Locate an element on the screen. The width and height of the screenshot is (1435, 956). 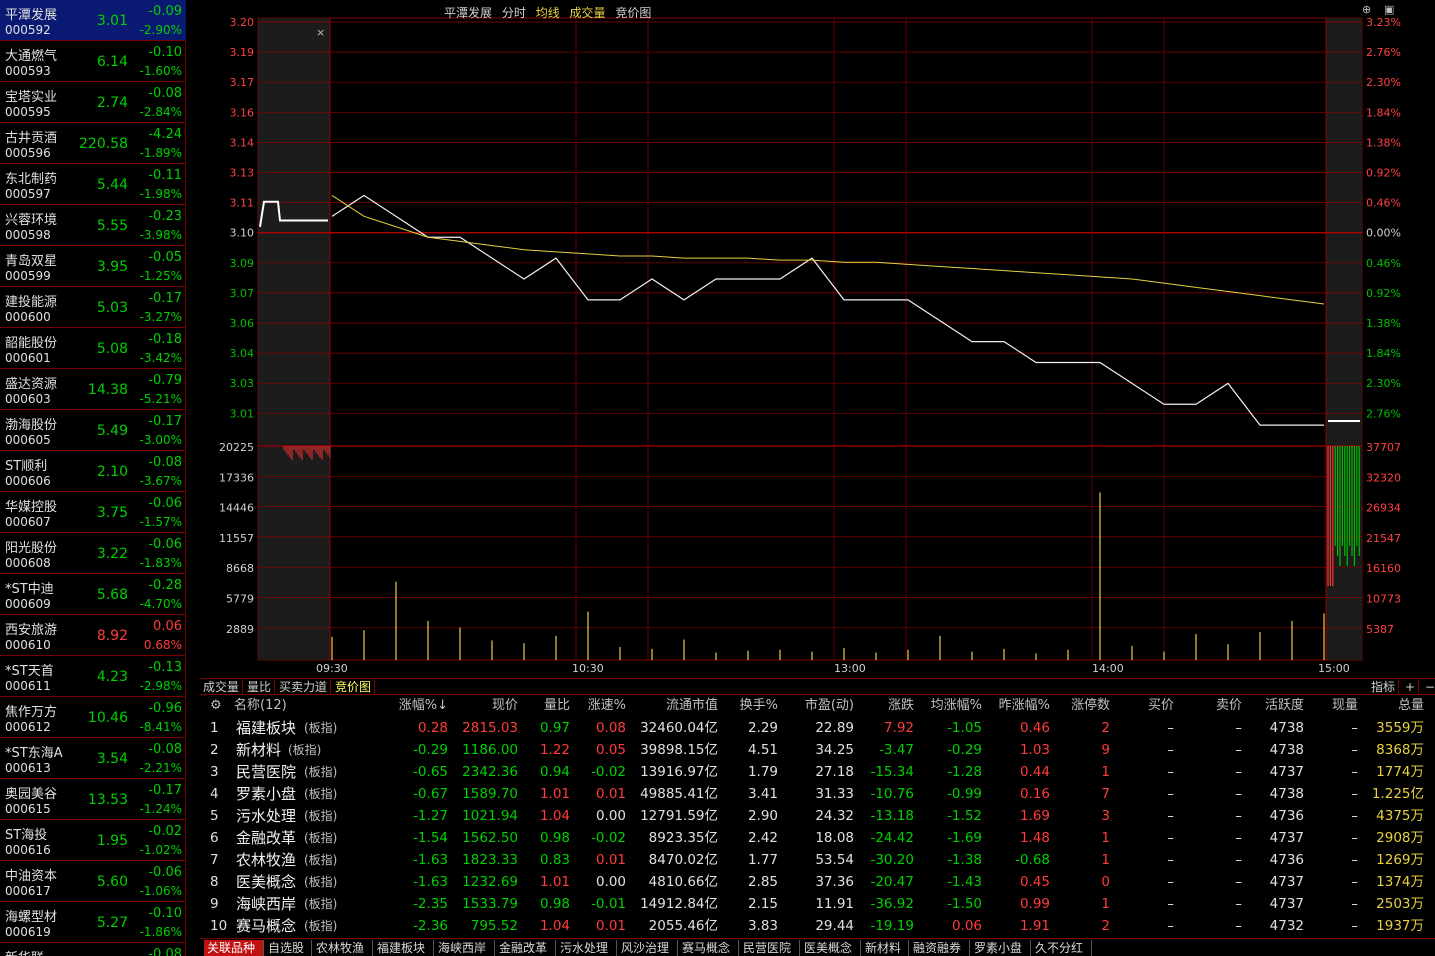
stock-list-item: 奥园美谷 000615 13.53 -0.17 -1.24% is located at coordinates (93, 799).